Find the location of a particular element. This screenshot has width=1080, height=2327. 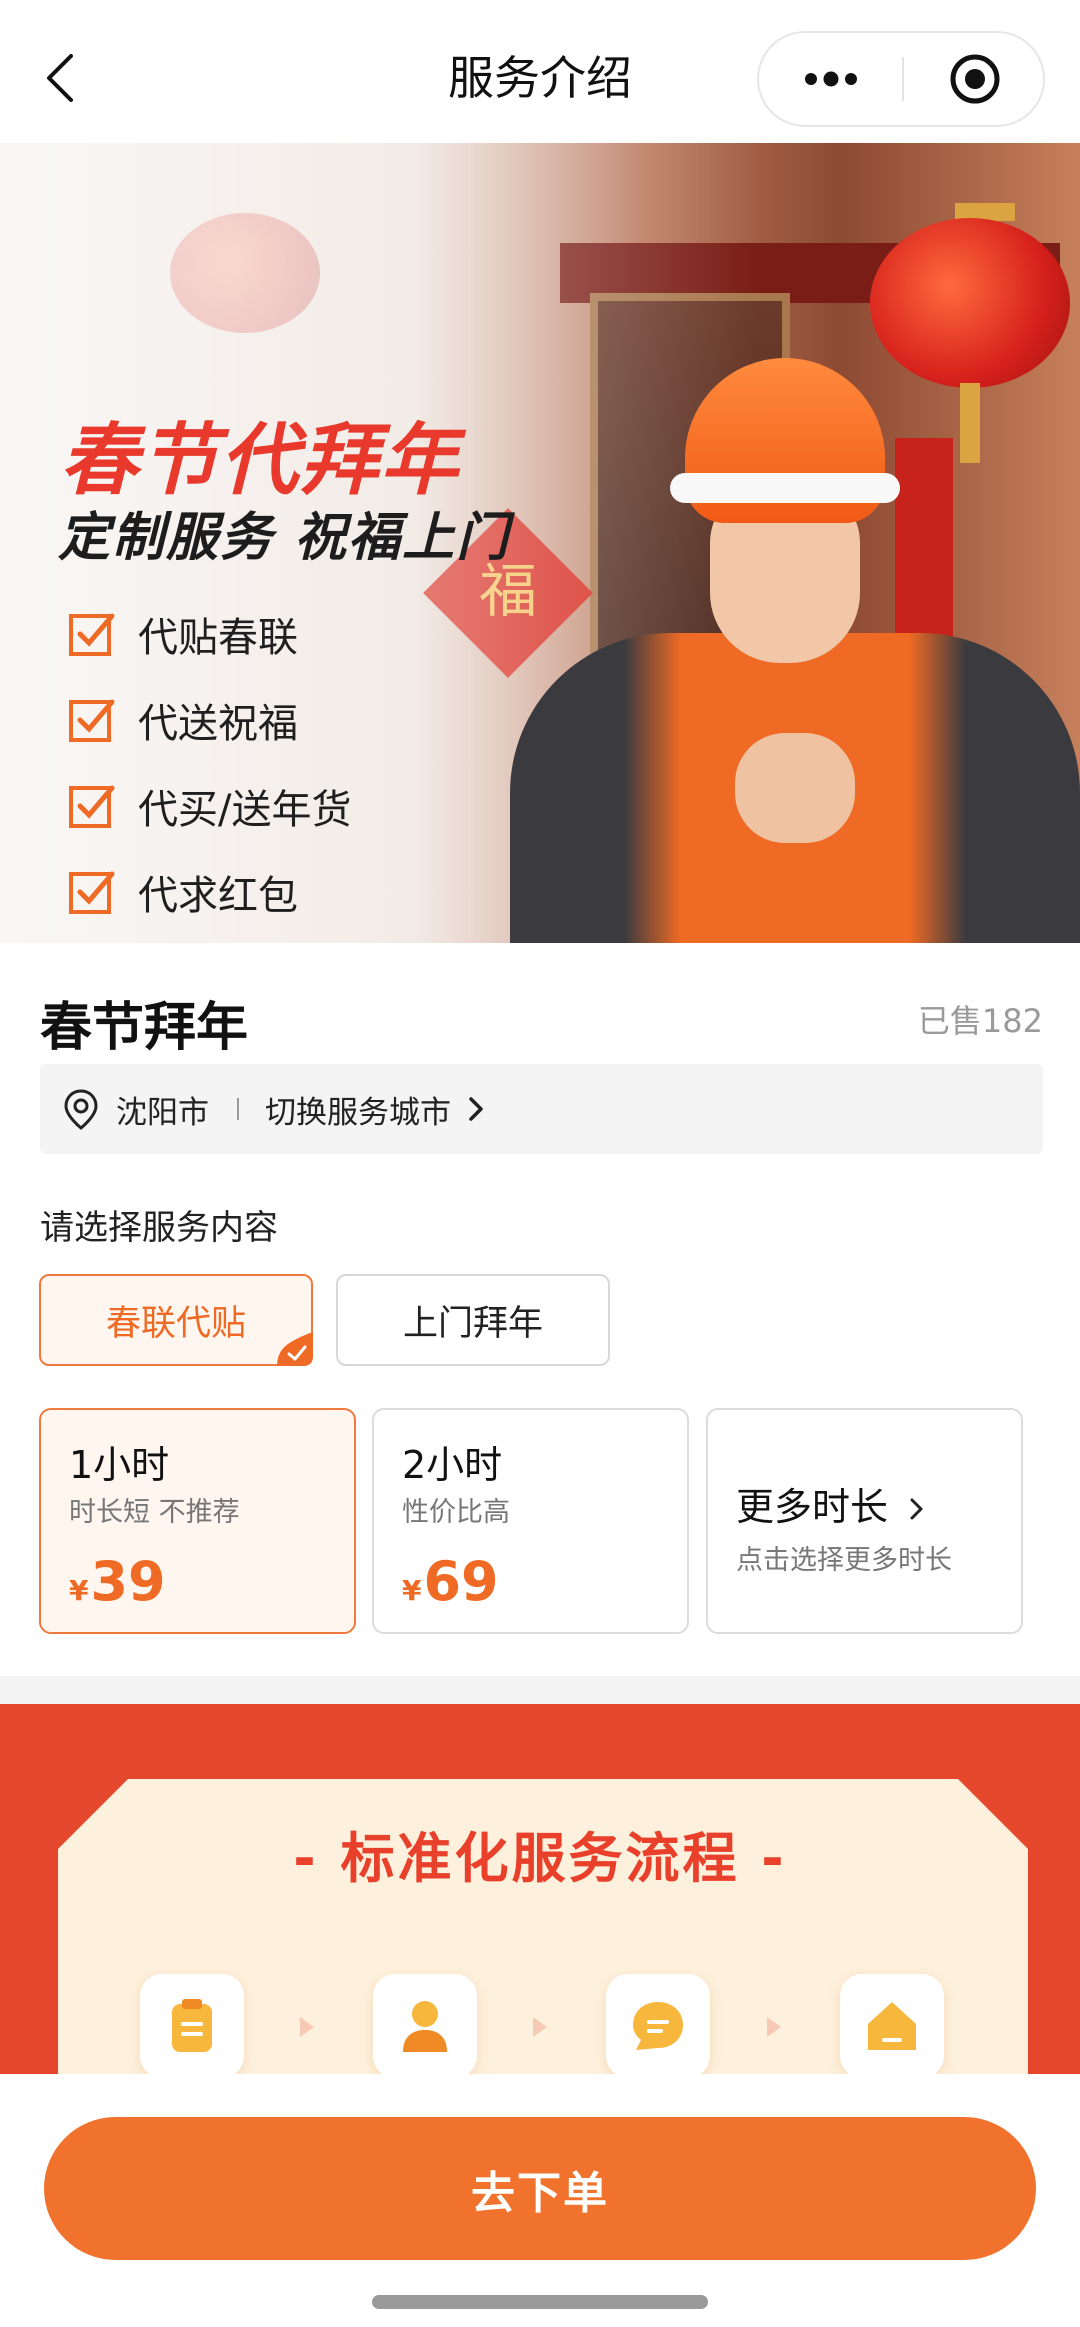

price-value: 69 is located at coordinates (461, 1581).